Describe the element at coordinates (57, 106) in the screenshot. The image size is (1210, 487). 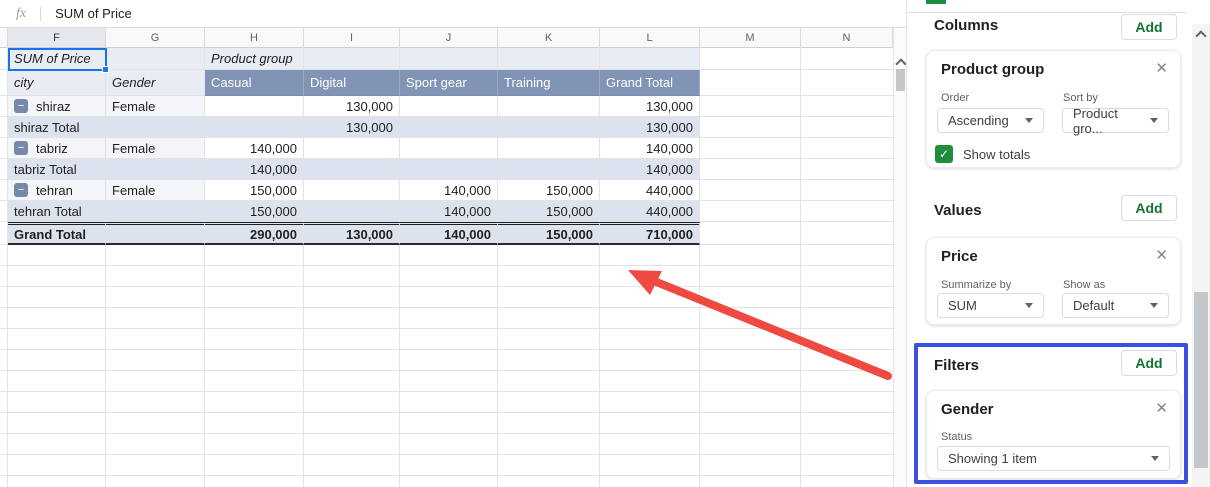
I see `pivot-city-cell: − shiraz` at that location.